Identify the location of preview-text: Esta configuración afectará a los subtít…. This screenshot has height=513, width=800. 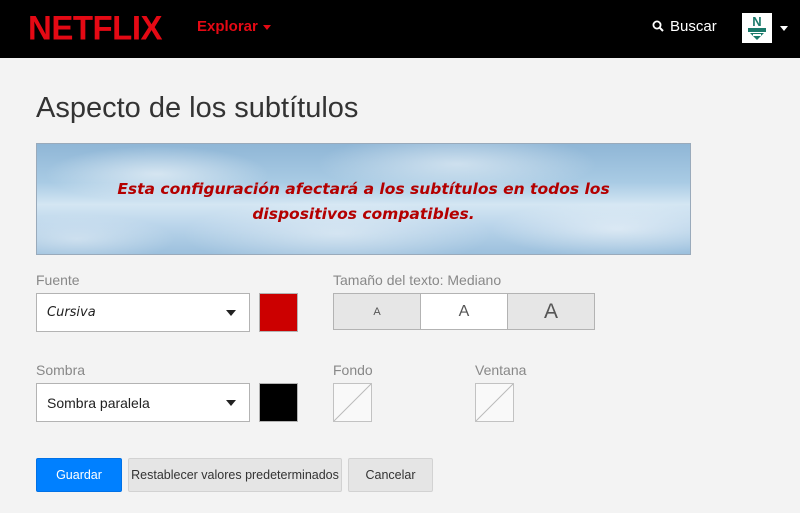
(363, 201).